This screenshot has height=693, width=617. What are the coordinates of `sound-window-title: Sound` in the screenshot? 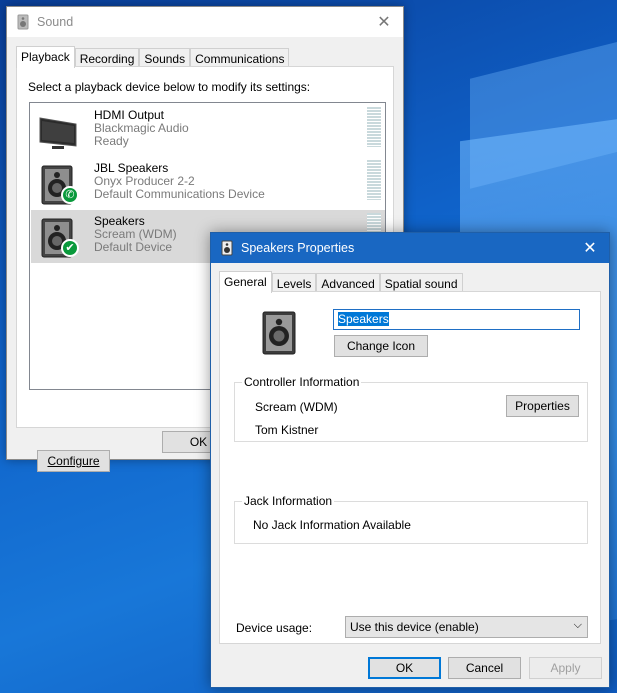 It's located at (55, 22).